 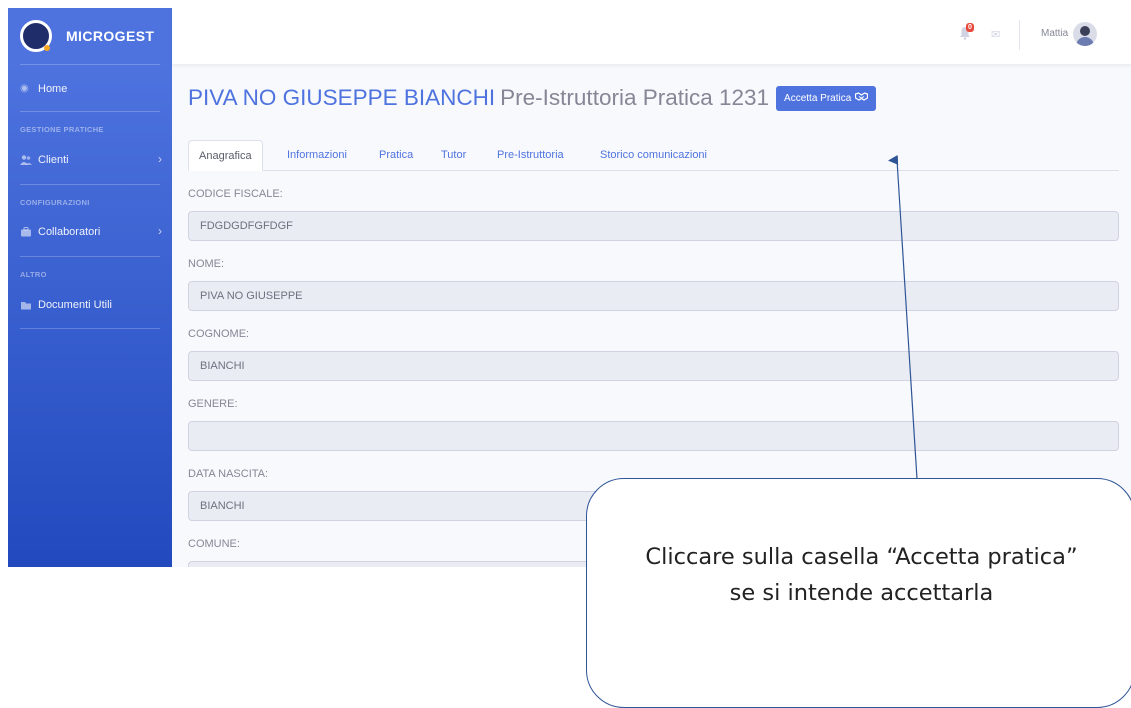 I want to click on field-label: CODICE FISCALE:, so click(x=235, y=194).